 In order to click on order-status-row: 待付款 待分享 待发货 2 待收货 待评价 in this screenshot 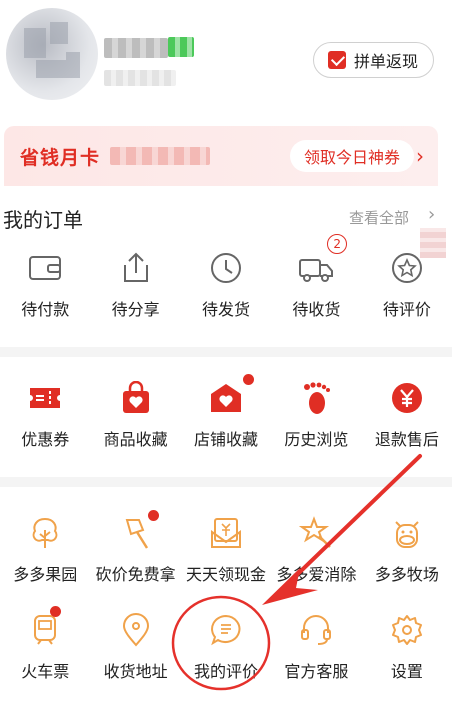, I will do `click(226, 277)`.